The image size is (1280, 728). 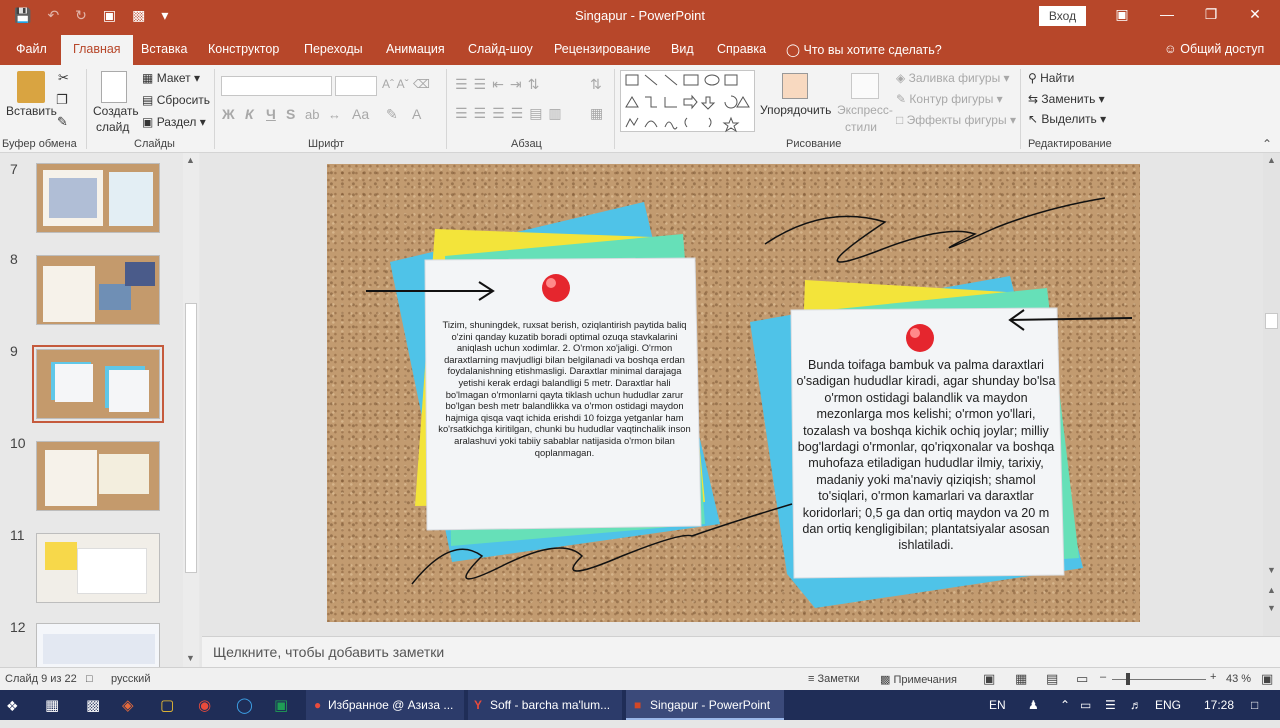 What do you see at coordinates (421, 84) in the screenshot?
I see `clear-format-icon: ⌫` at bounding box center [421, 84].